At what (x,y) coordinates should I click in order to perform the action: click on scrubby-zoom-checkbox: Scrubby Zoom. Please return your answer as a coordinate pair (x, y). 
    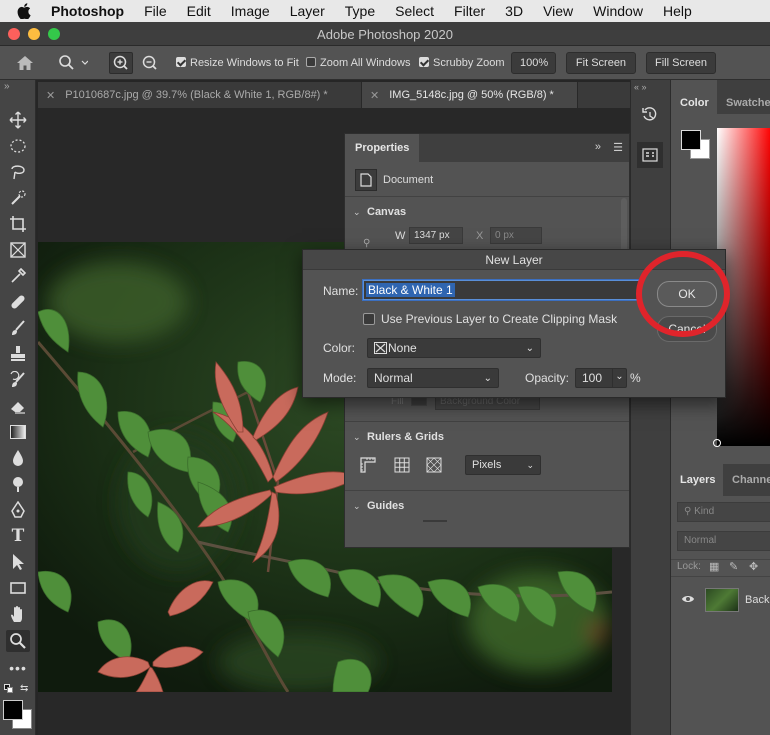
    Looking at the image, I should click on (462, 63).